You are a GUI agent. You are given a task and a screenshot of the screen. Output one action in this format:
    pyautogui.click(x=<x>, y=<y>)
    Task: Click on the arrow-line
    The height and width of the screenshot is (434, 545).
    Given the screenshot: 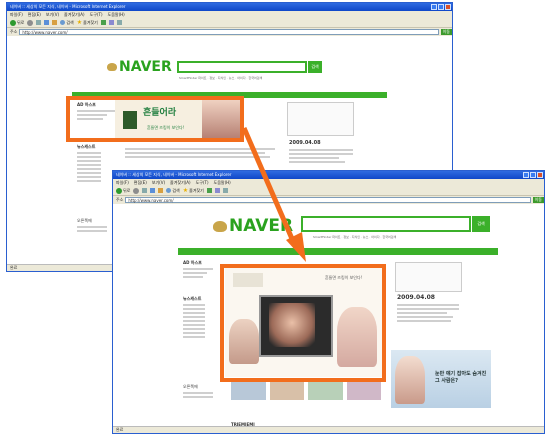 What is the action you would take?
    pyautogui.click(x=270, y=188)
    